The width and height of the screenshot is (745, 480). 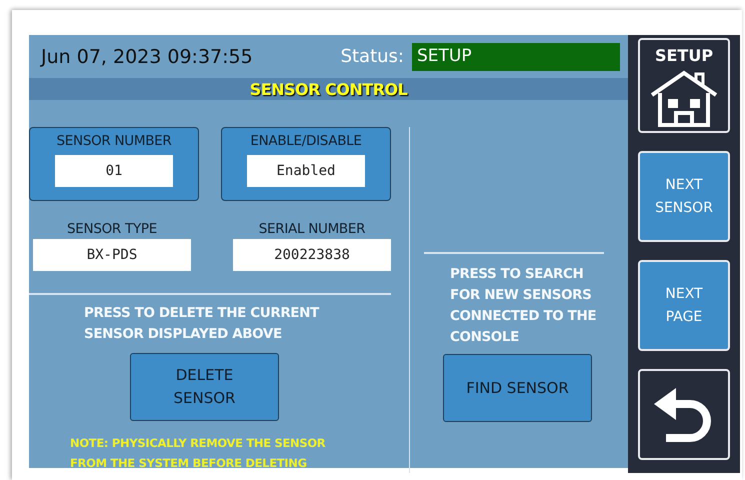 What do you see at coordinates (147, 57) in the screenshot?
I see `date-time: Jun 07, 2023 09:37:55` at bounding box center [147, 57].